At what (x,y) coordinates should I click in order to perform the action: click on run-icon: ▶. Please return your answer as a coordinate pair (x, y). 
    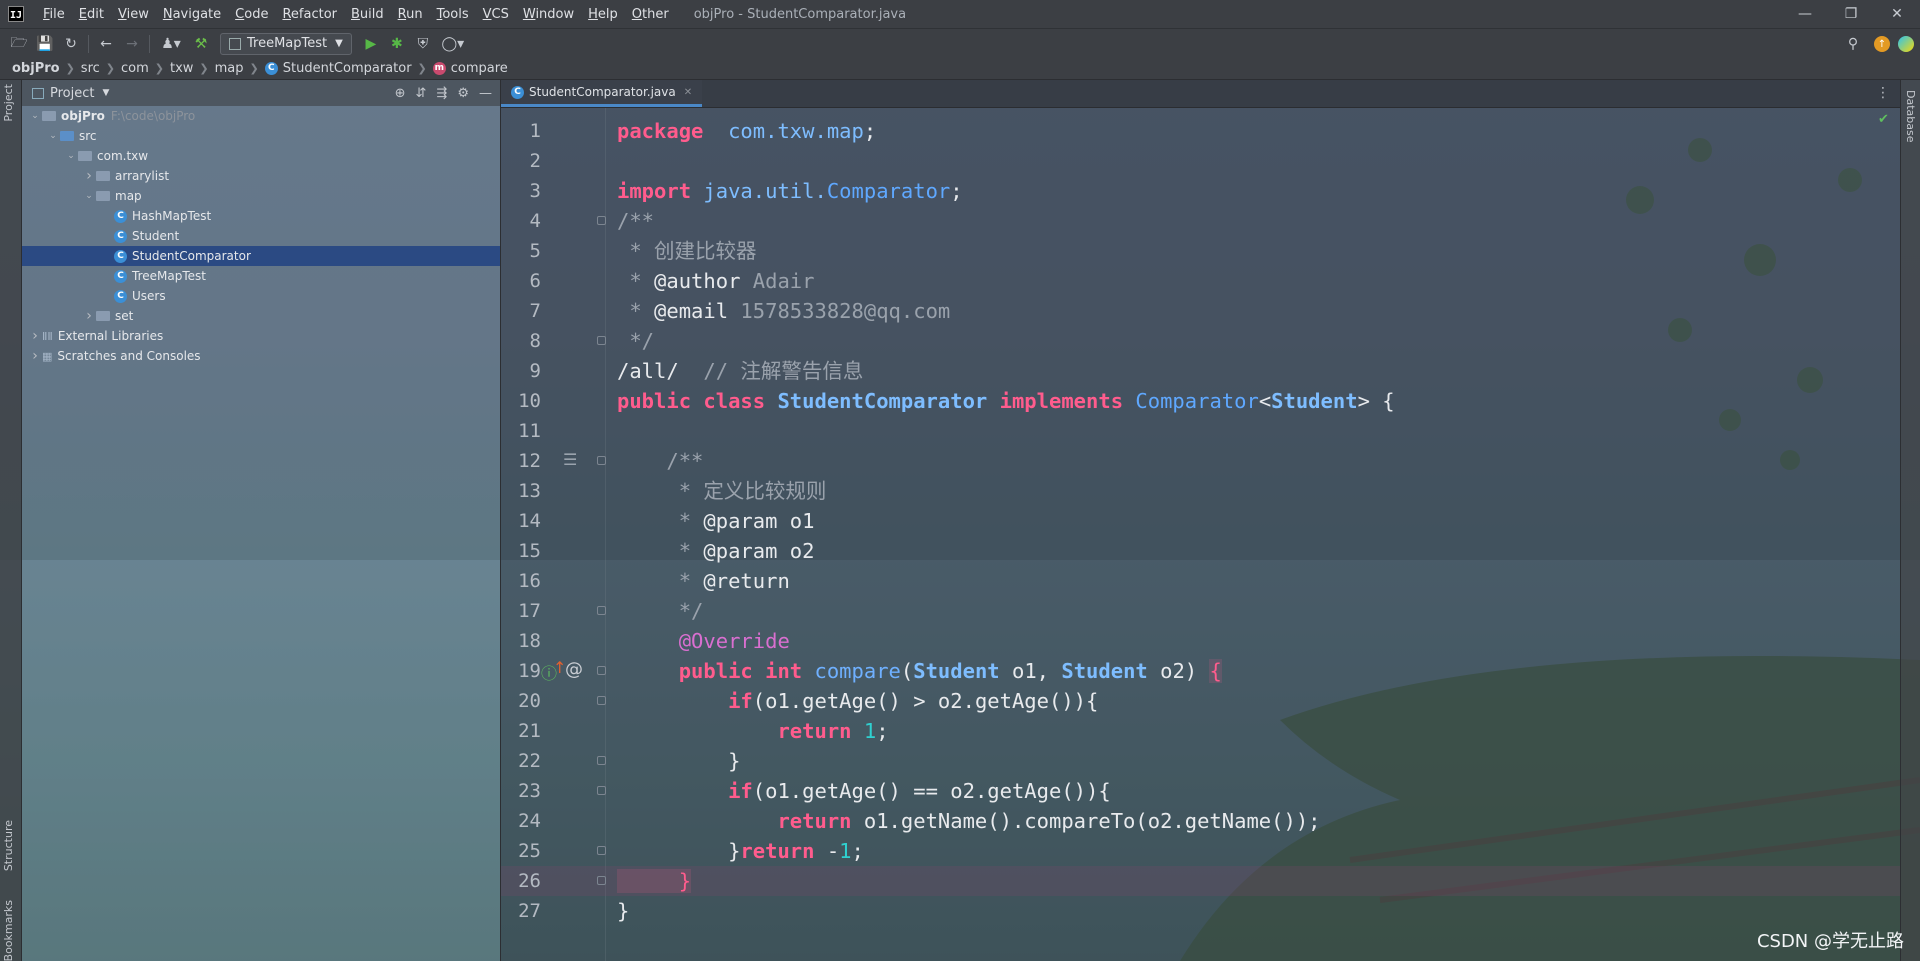
    Looking at the image, I should click on (371, 44).